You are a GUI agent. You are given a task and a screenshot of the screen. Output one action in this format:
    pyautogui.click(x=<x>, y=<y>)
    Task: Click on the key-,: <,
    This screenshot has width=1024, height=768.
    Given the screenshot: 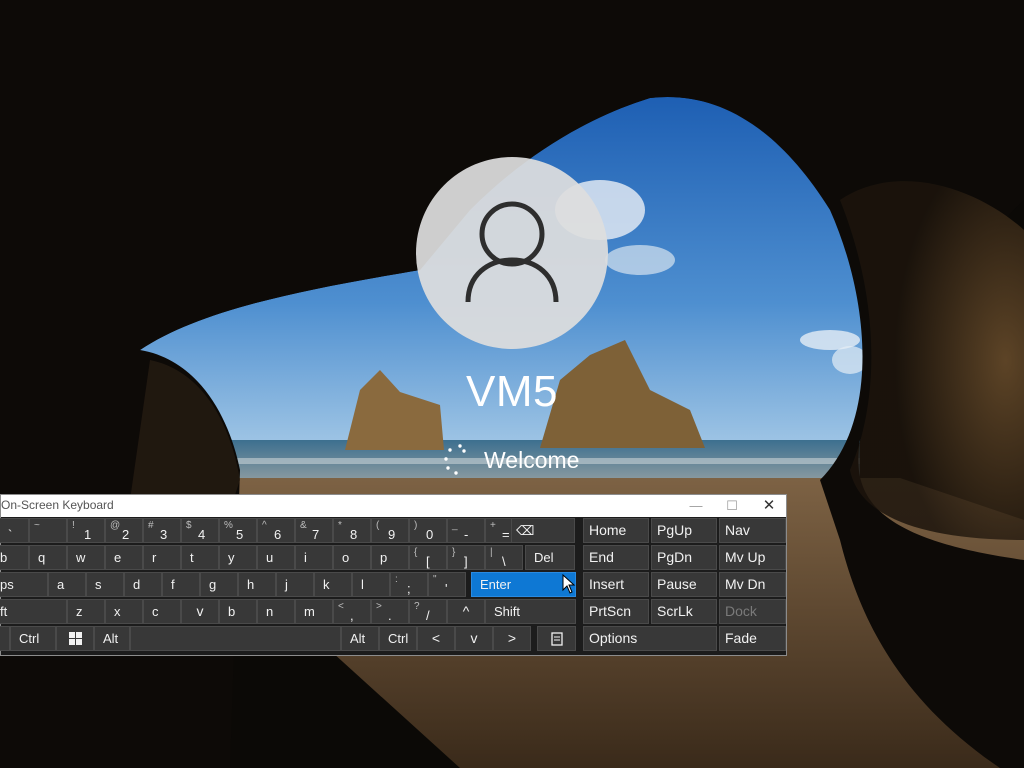 What is the action you would take?
    pyautogui.click(x=352, y=611)
    